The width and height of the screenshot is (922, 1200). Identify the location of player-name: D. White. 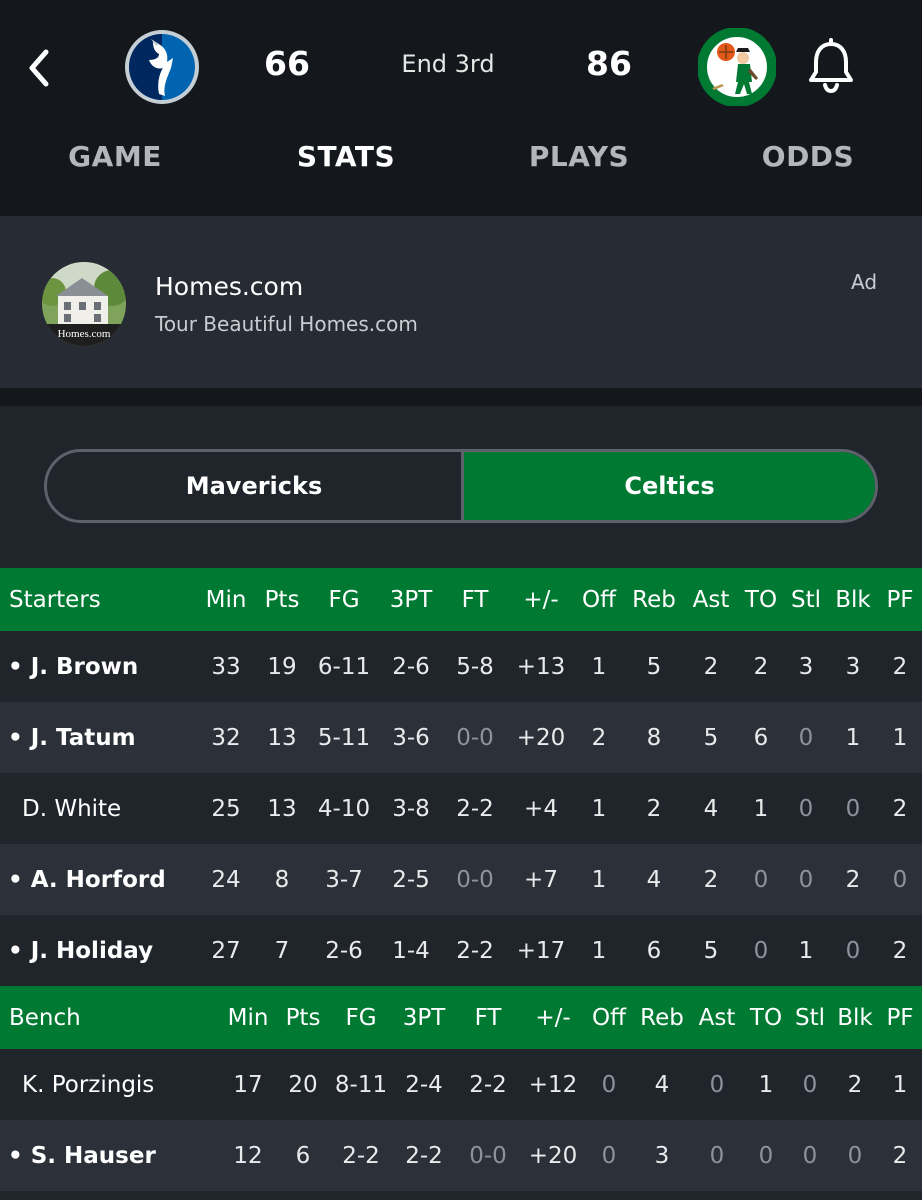
(64, 808).